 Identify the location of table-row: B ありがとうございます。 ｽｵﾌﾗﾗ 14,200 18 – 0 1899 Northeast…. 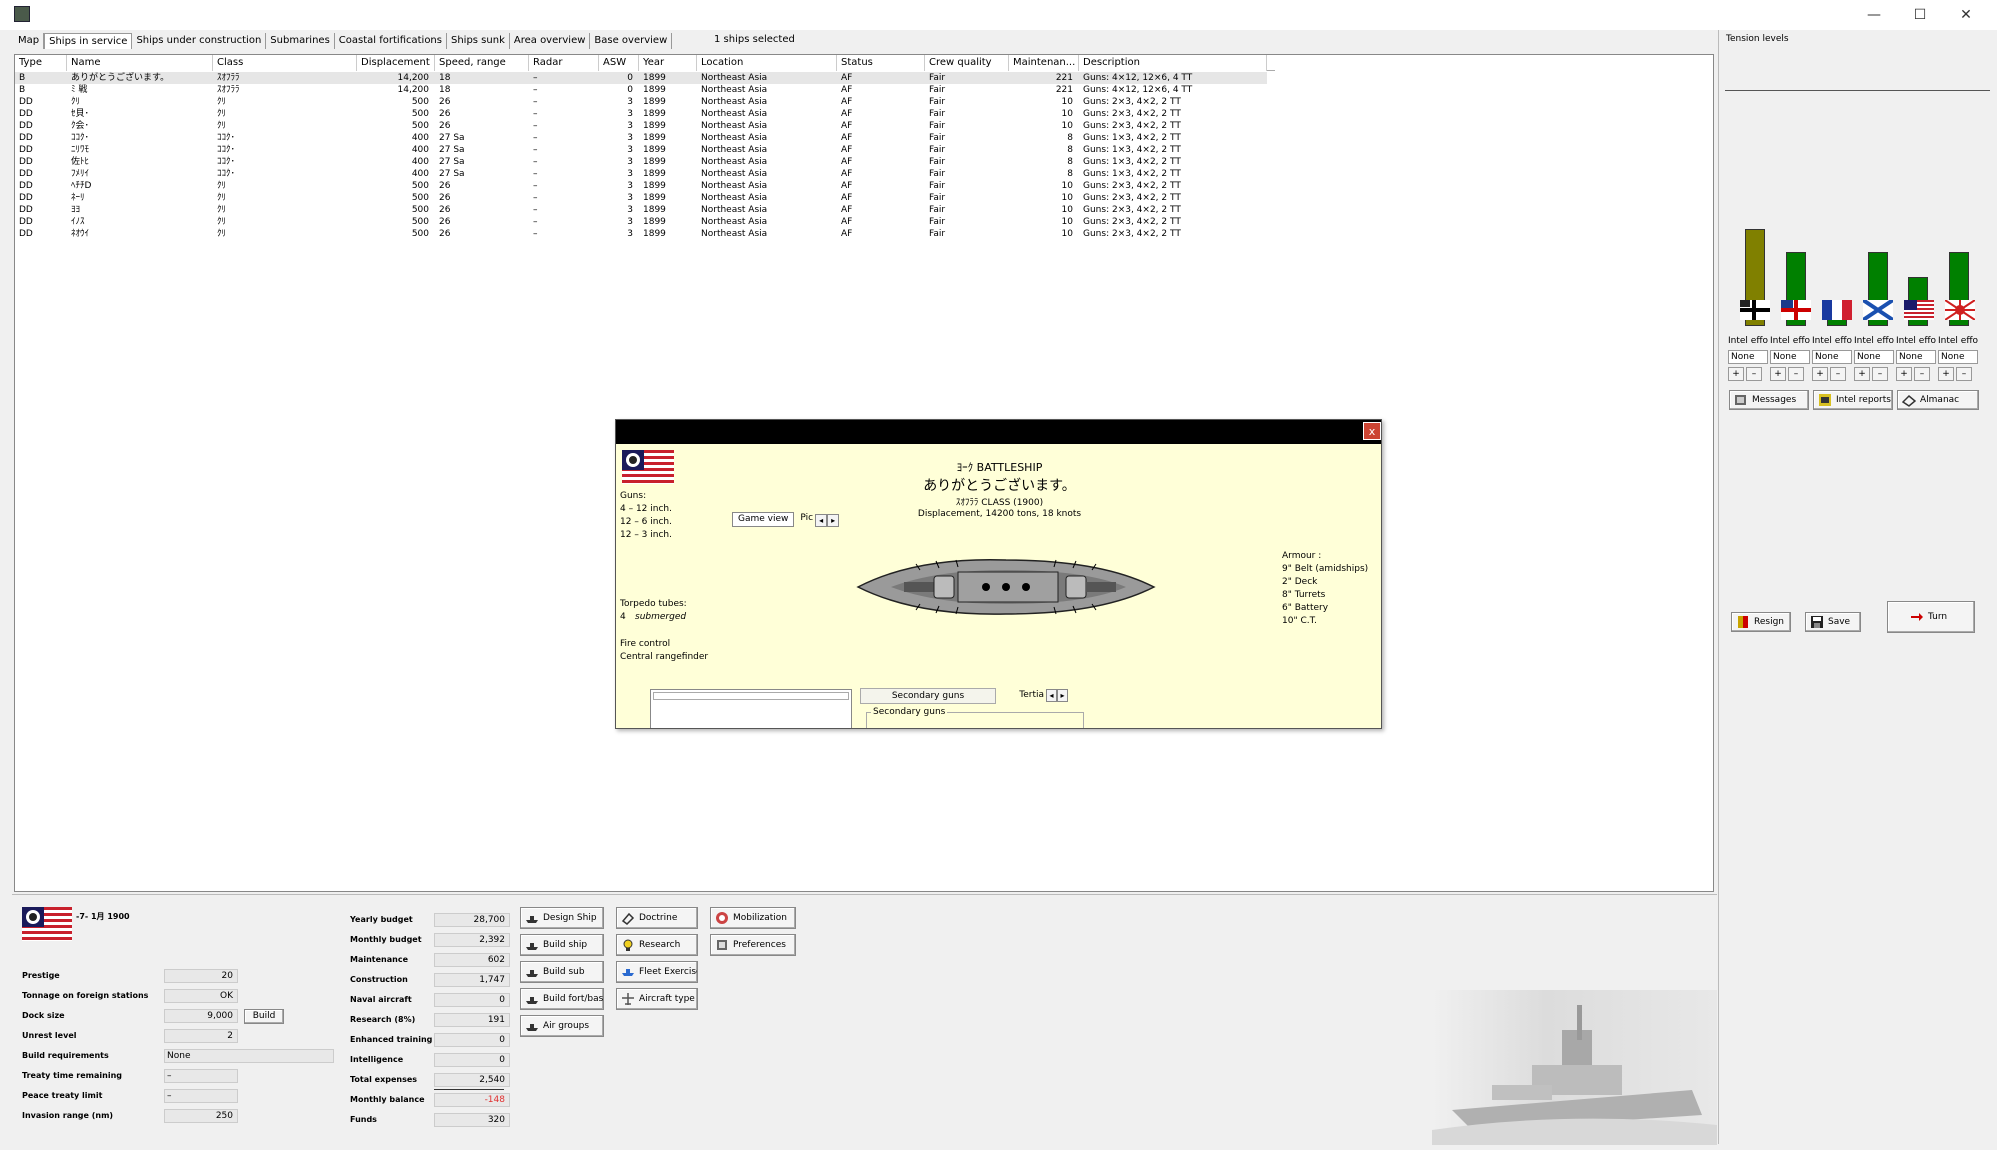
(641, 78).